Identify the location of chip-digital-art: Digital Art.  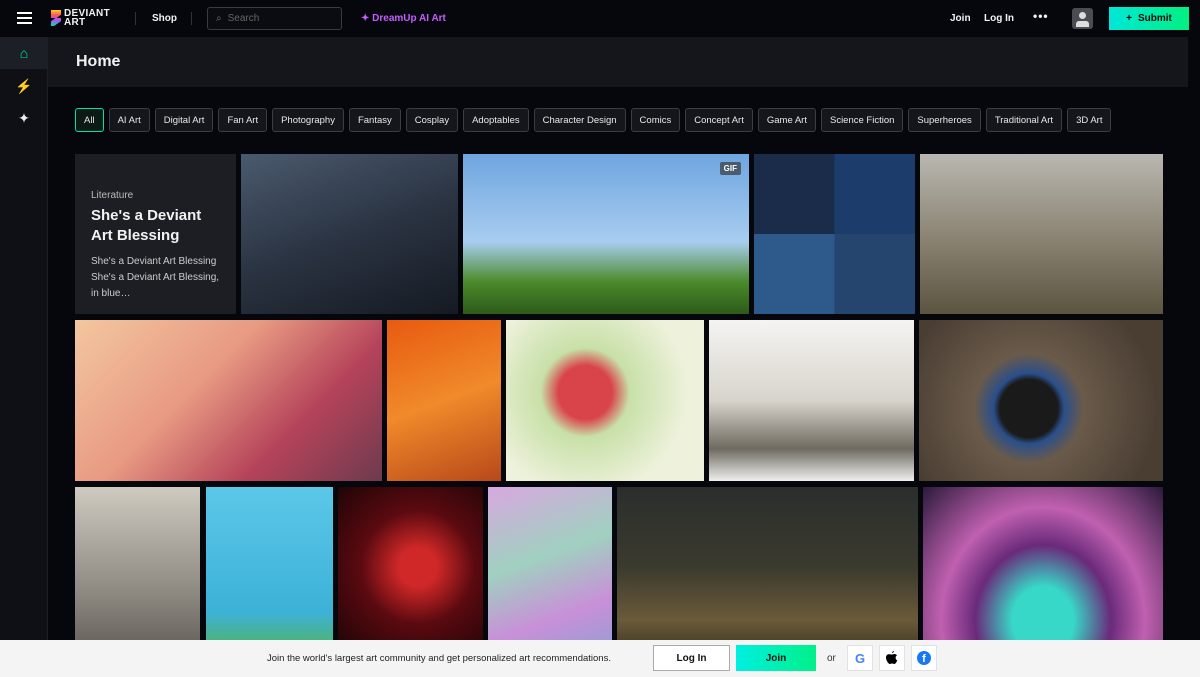
(184, 120).